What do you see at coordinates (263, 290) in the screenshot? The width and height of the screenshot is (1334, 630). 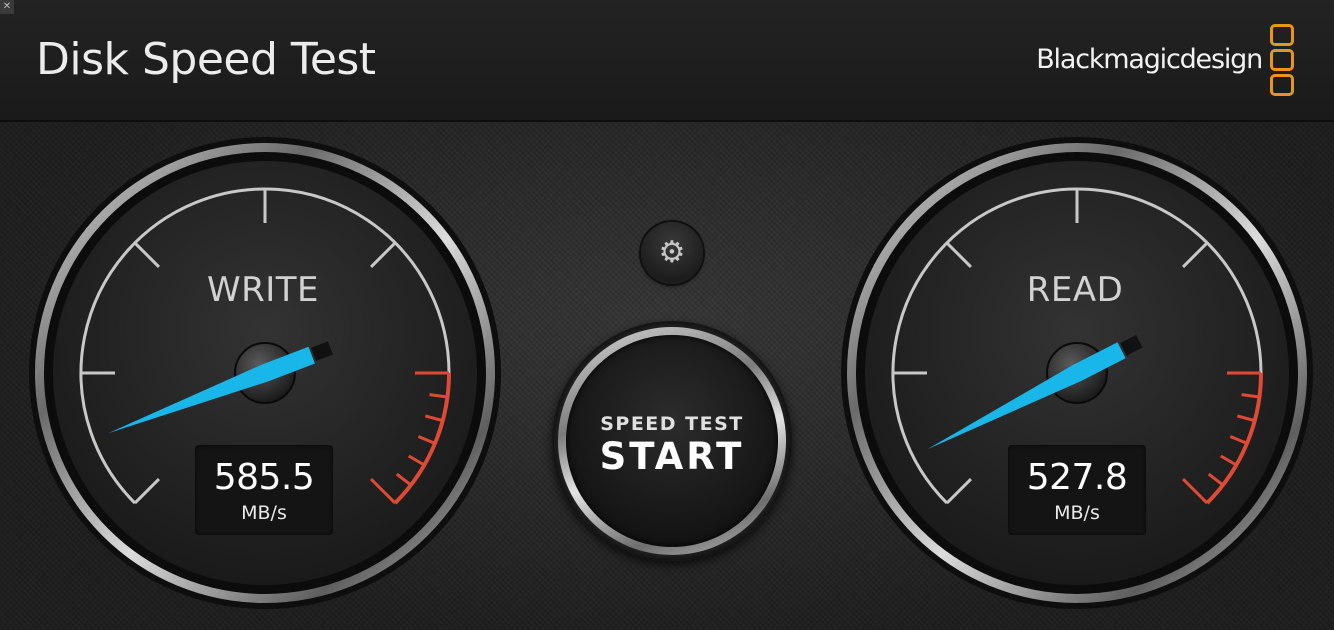 I see `write-label: WRITE` at bounding box center [263, 290].